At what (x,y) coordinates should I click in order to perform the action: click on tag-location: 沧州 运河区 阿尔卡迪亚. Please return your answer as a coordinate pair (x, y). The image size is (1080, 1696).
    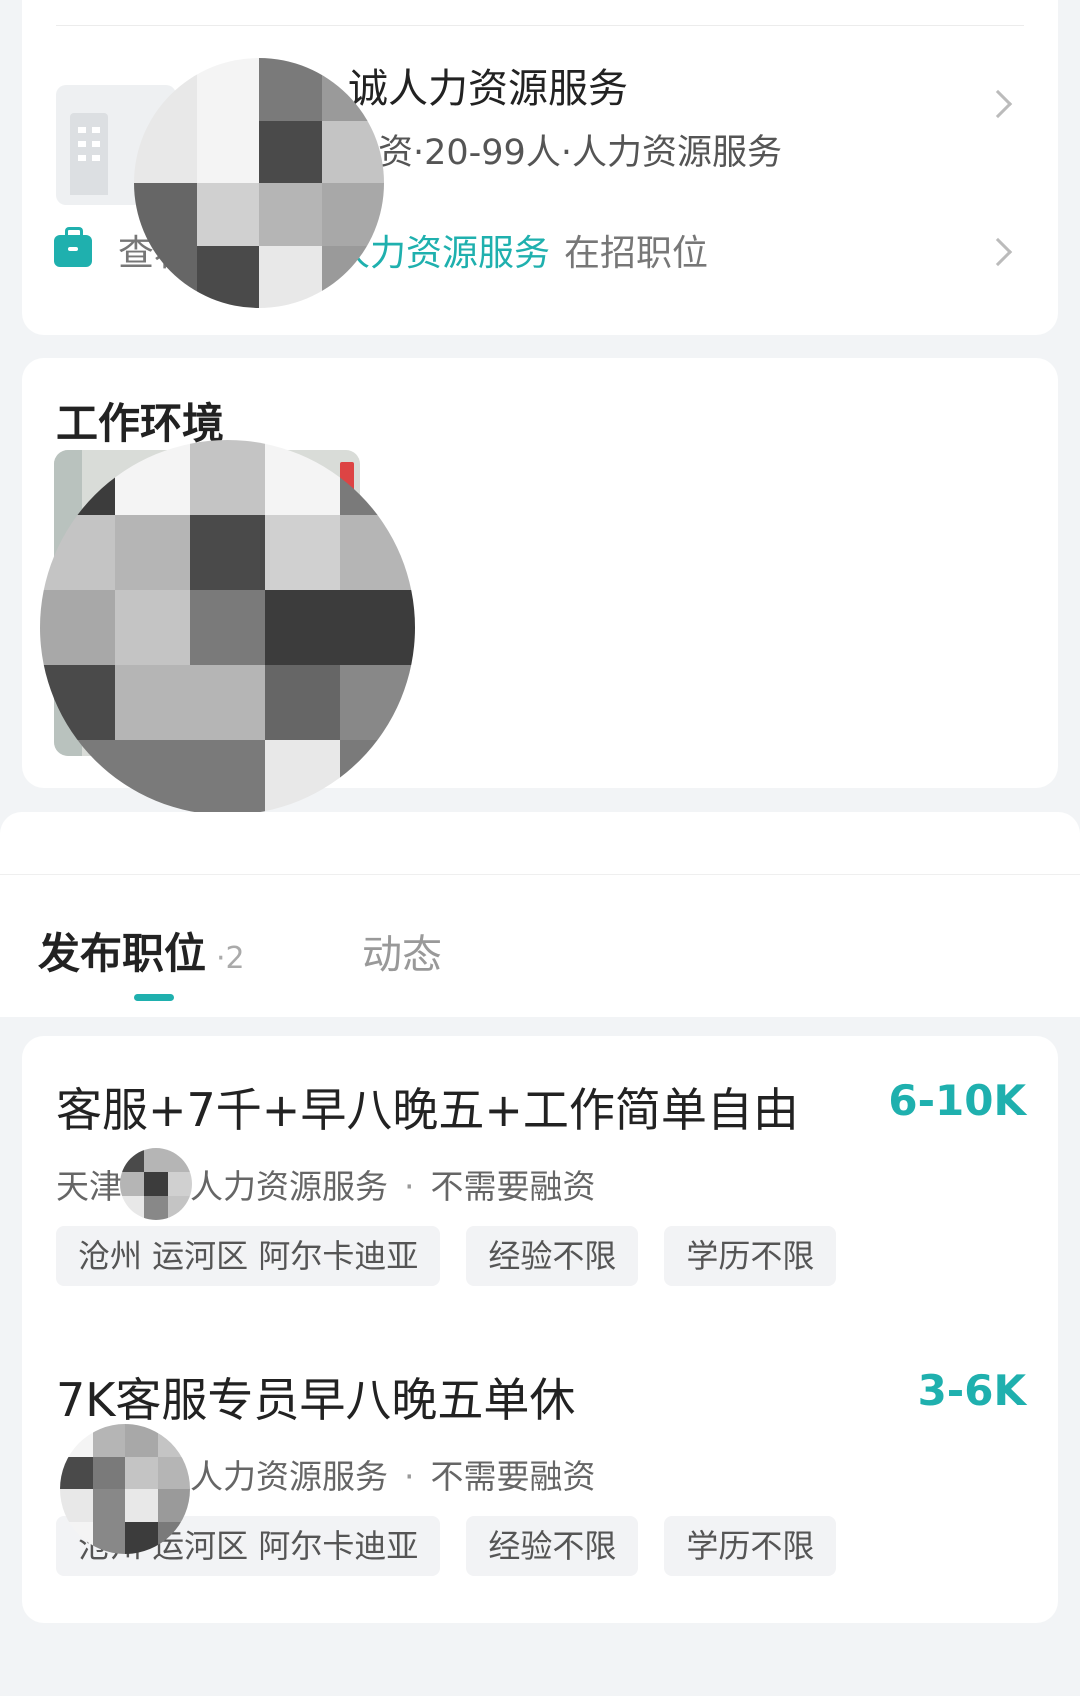
    Looking at the image, I should click on (248, 1256).